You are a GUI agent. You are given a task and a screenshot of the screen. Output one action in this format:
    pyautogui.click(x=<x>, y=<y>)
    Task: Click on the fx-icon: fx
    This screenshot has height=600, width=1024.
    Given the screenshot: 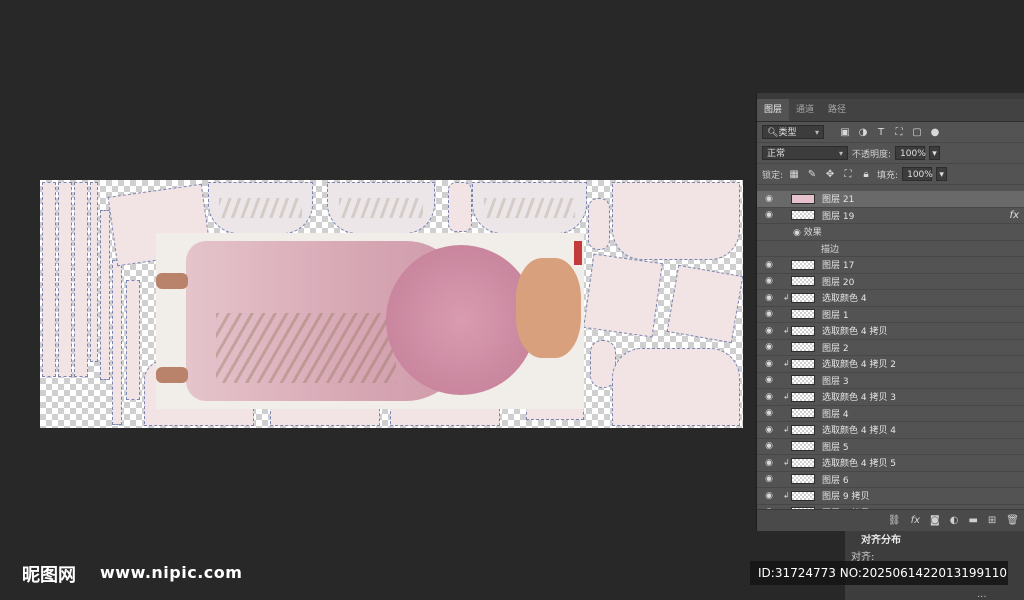 What is the action you would take?
    pyautogui.click(x=915, y=520)
    